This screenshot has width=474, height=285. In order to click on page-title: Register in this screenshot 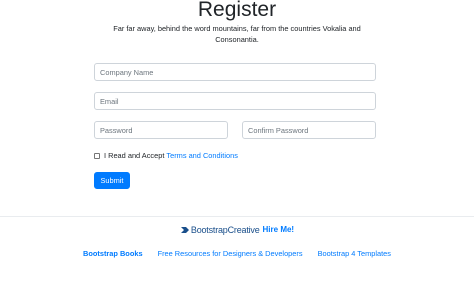, I will do `click(237, 10)`.